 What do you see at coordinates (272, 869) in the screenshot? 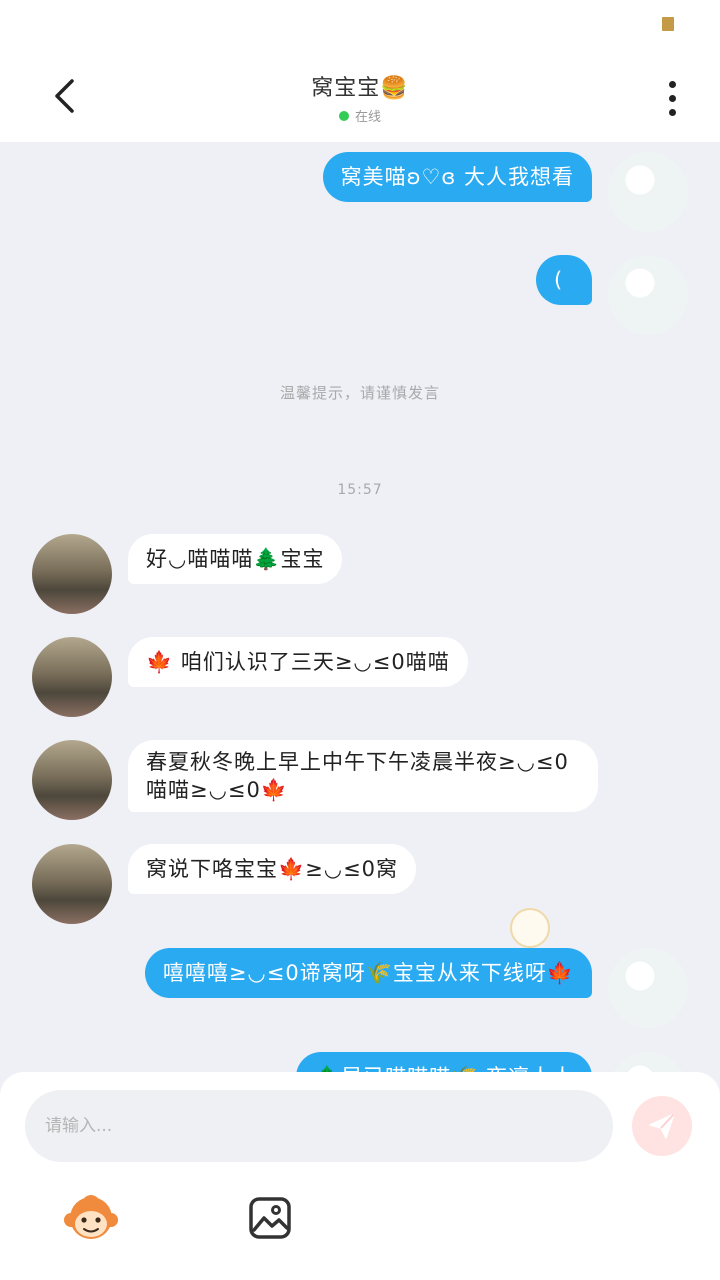
I see `message-bubble: 窝说下咯宝宝🍁≥◡≤0窝` at bounding box center [272, 869].